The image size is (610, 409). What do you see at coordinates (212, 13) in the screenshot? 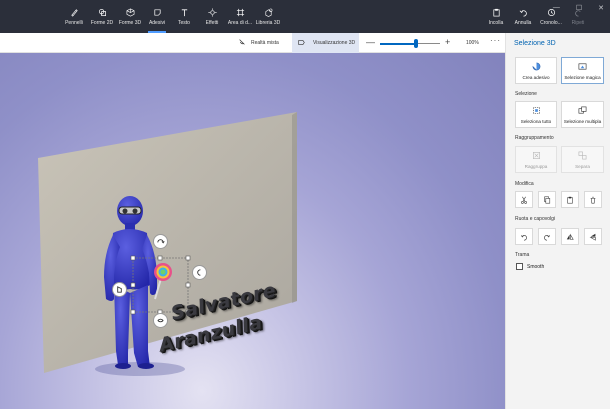
I see `effects-icon` at bounding box center [212, 13].